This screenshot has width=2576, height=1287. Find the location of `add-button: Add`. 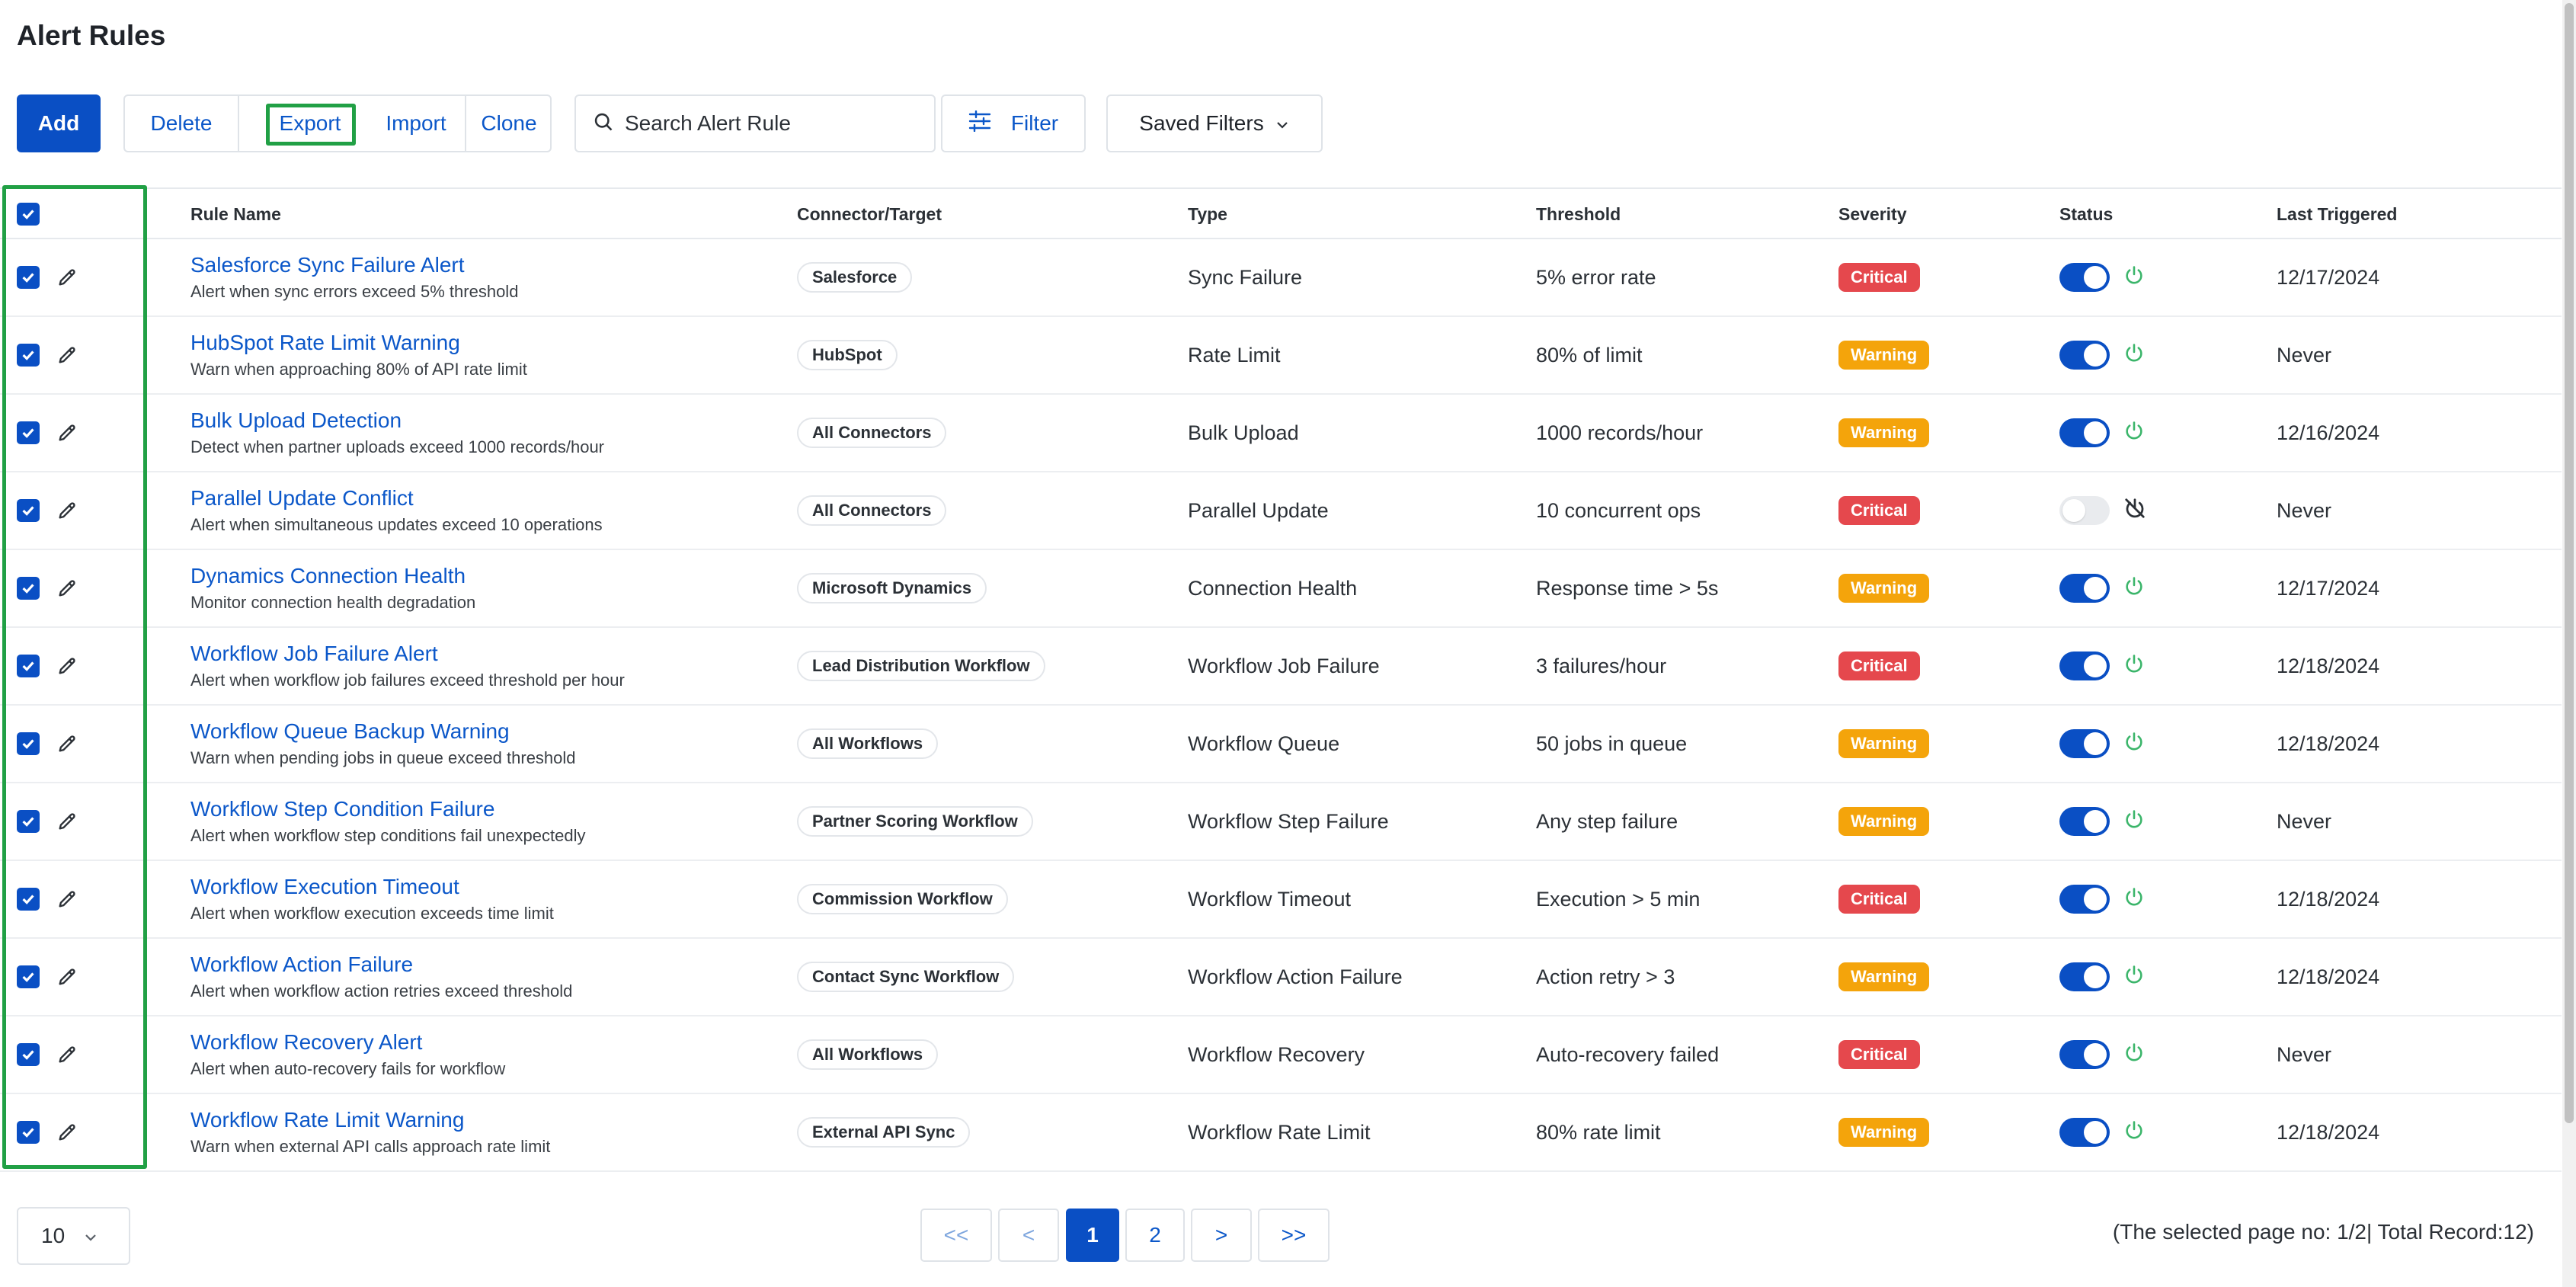

add-button: Add is located at coordinates (59, 123).